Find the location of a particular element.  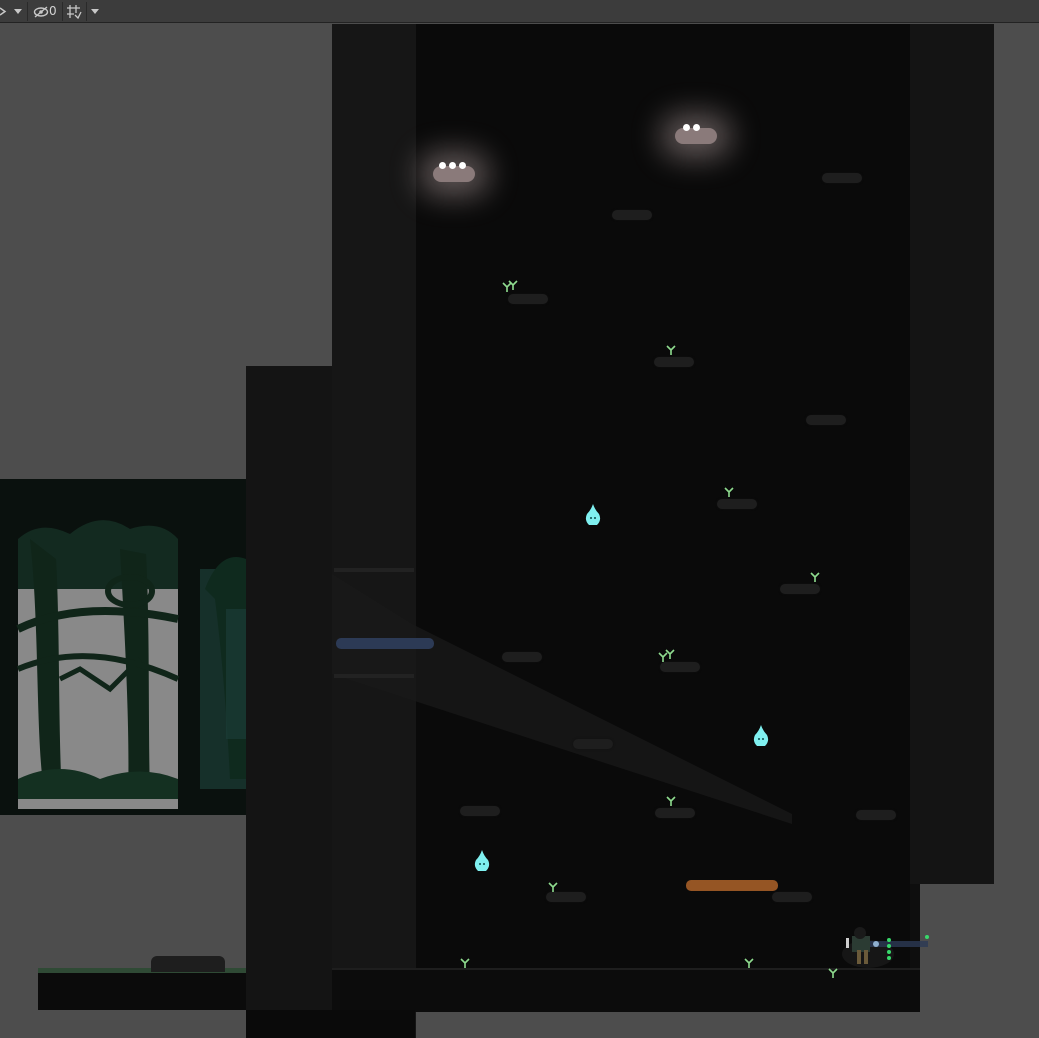

grid-snap-icon is located at coordinates (74, 11).